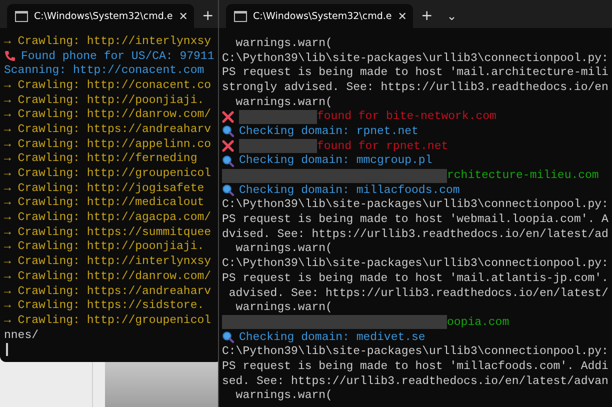 This screenshot has width=612, height=407. What do you see at coordinates (108, 217) in the screenshot?
I see `crawl-message: → Crawling: http://agacpa.com/` at bounding box center [108, 217].